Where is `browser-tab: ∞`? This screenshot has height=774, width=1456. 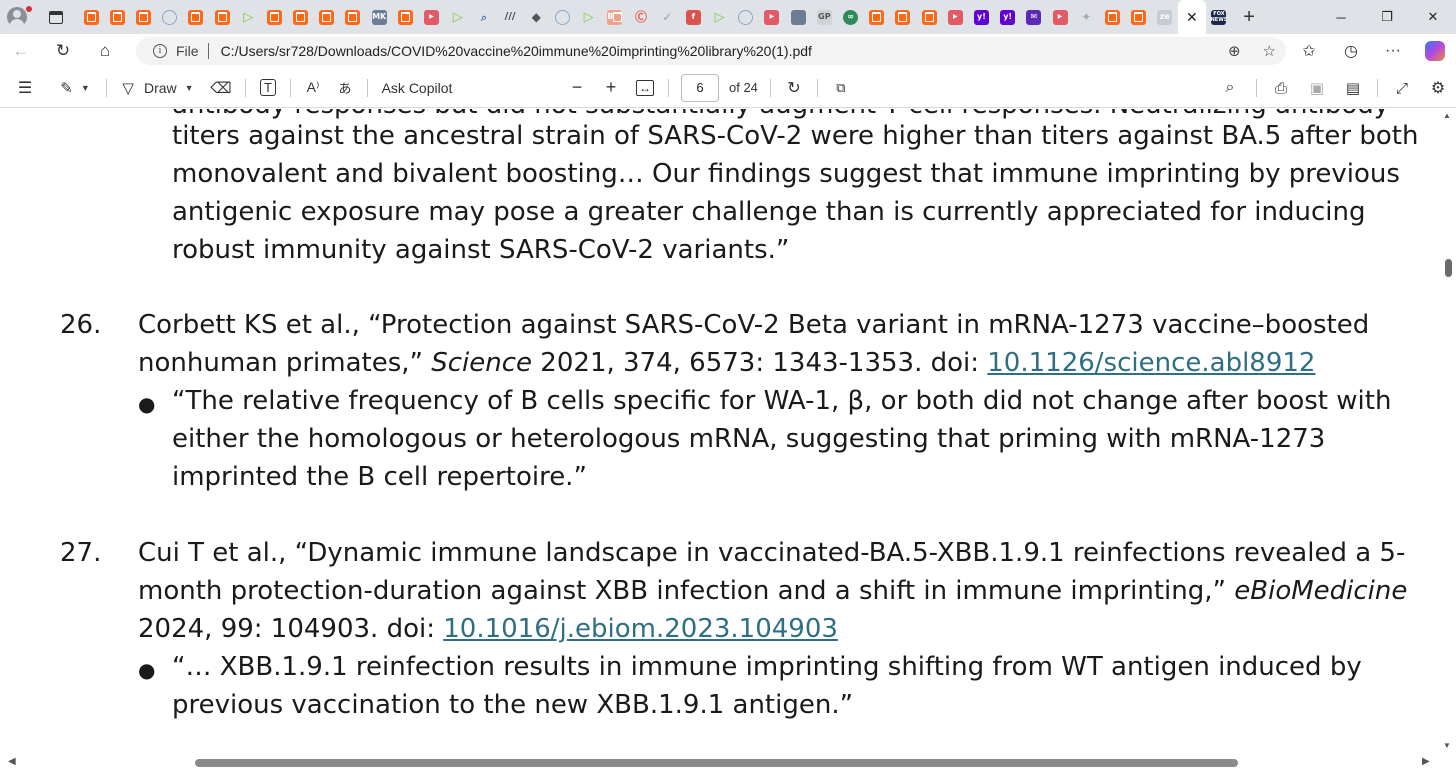 browser-tab: ∞ is located at coordinates (850, 17).